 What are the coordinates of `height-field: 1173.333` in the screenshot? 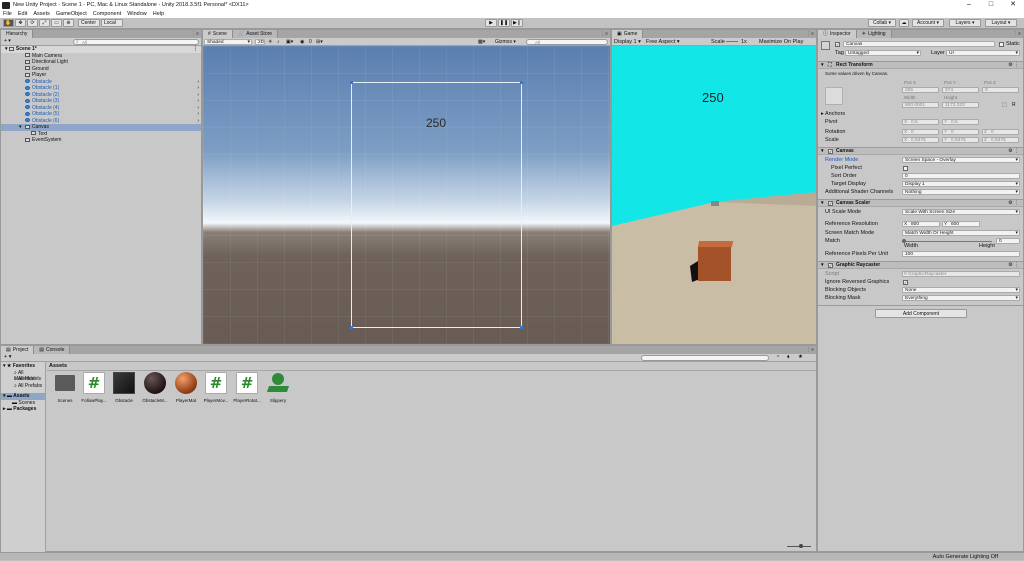 It's located at (960, 105).